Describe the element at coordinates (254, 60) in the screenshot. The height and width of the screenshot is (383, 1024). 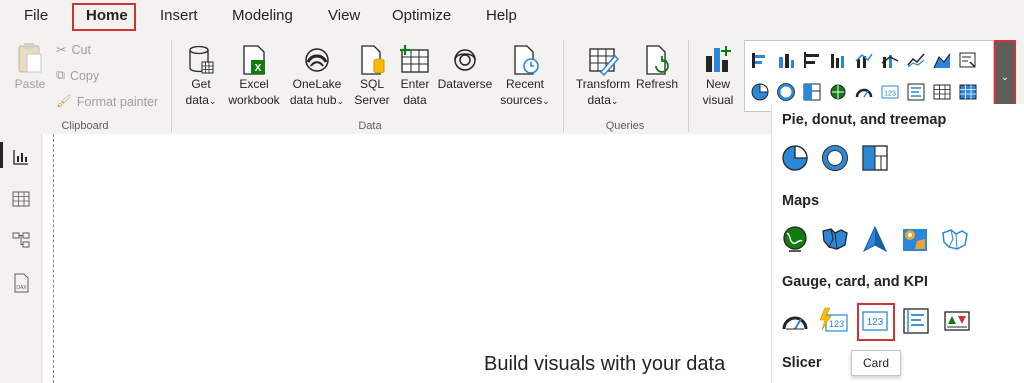
I see `excel-icon: X` at that location.